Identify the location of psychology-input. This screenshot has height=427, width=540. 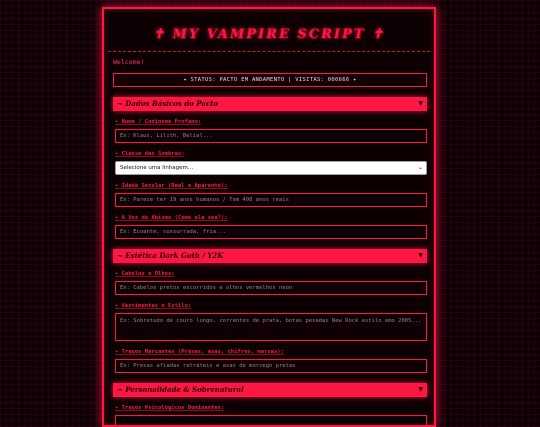
(271, 420).